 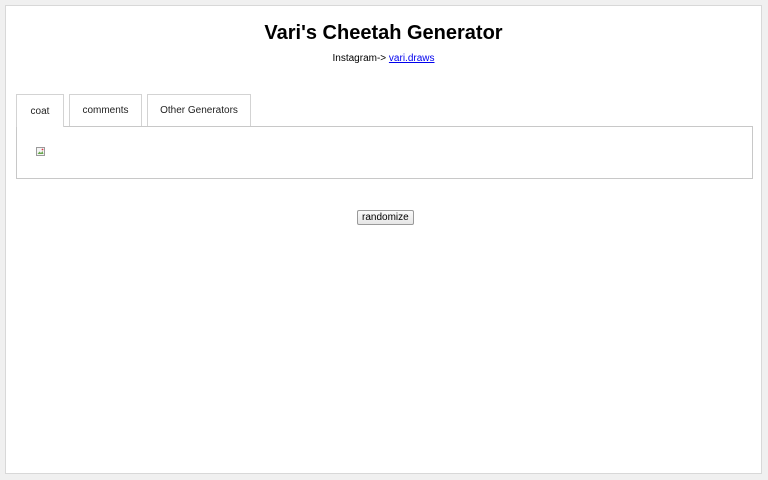 I want to click on instagram-line: Instagram-> vari.draws, so click(x=383, y=58).